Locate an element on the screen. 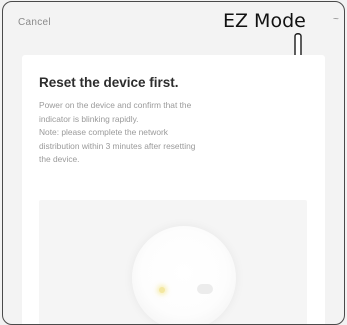  description-line: the device. is located at coordinates (59, 159).